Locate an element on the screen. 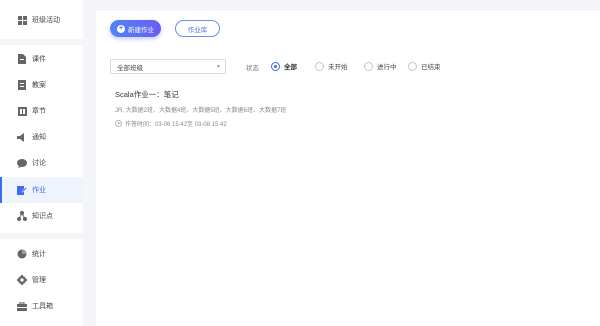  edit-icon is located at coordinates (22, 190).